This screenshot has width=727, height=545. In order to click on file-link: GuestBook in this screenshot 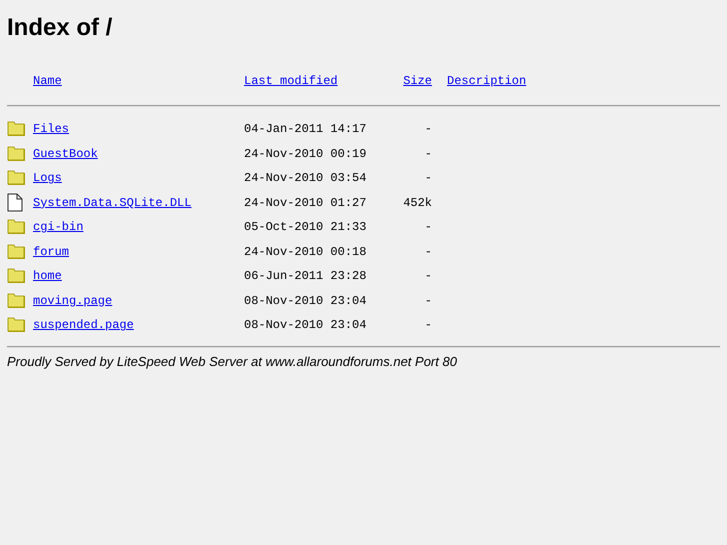, I will do `click(138, 153)`.